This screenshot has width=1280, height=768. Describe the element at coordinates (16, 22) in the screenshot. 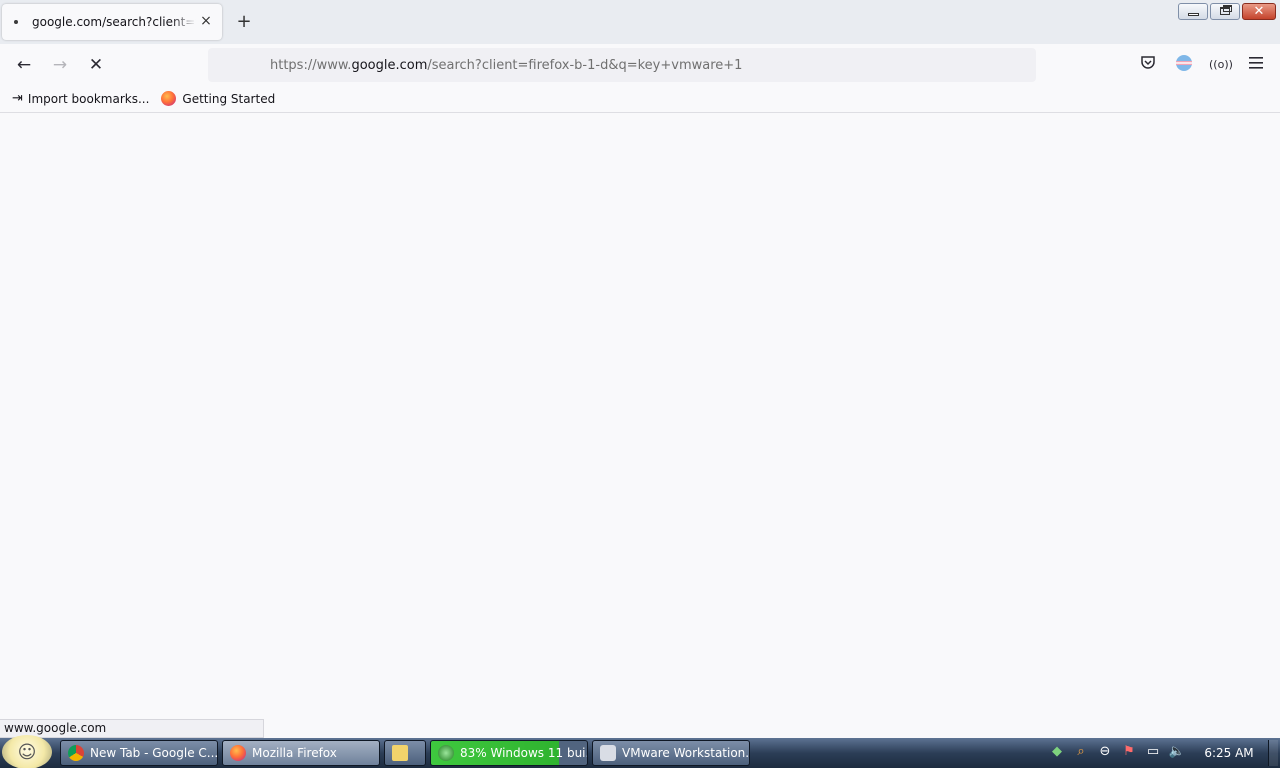

I see `loading-indicator-icon` at that location.